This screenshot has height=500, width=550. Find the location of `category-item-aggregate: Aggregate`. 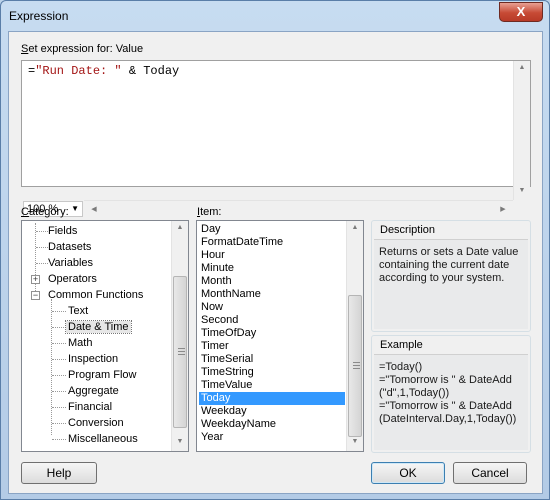

category-item-aggregate: Aggregate is located at coordinates (93, 391).